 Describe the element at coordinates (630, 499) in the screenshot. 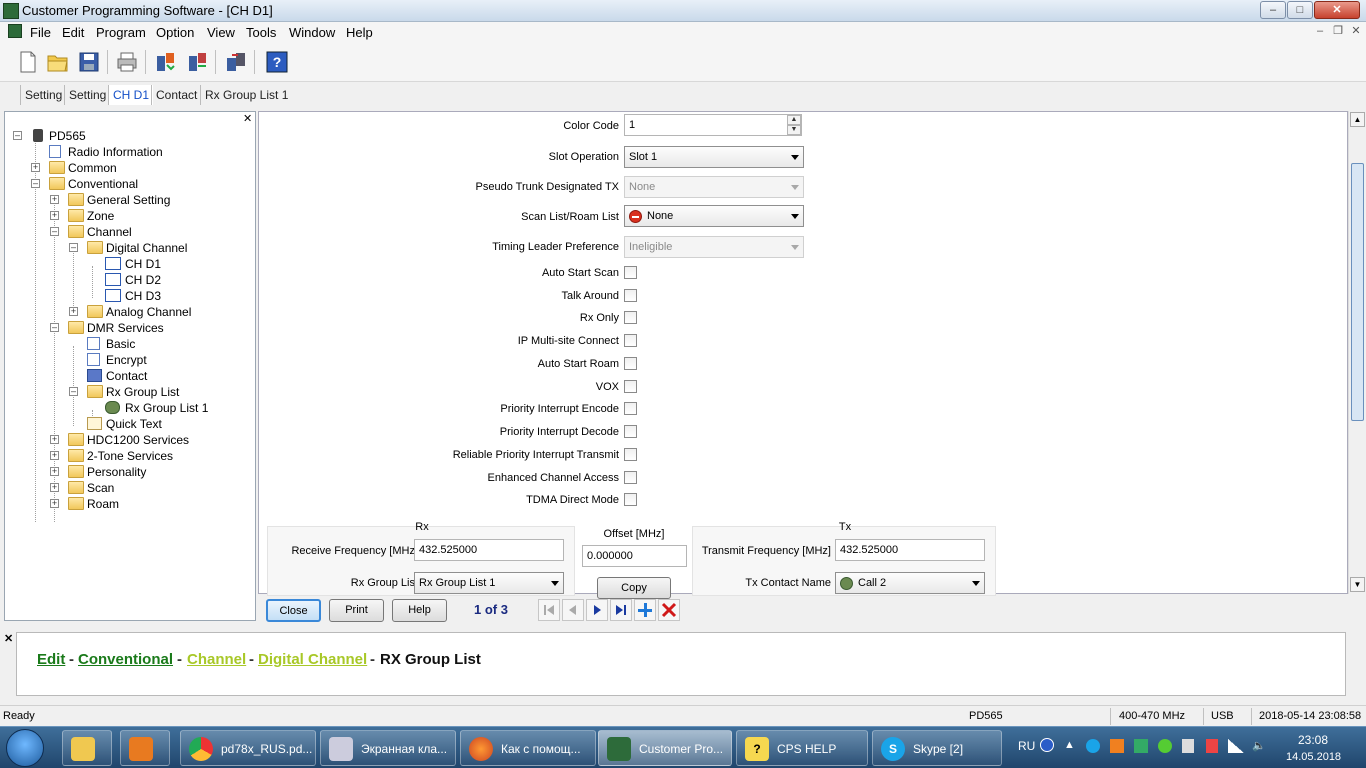

I see `tdma-direct-mode-checkbox` at that location.